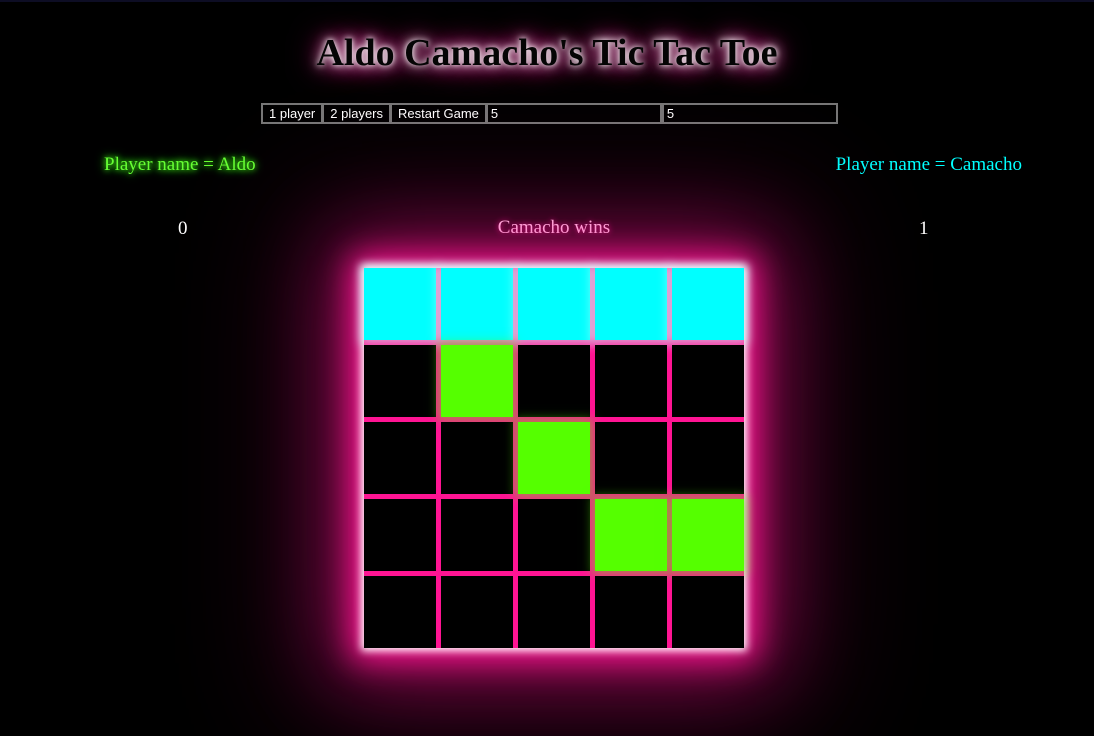  I want to click on top-border, so click(547, 1).